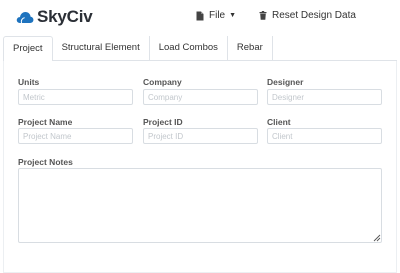 This screenshot has width=400, height=273. Describe the element at coordinates (25, 17) in the screenshot. I see `cloud-logo-icon` at that location.